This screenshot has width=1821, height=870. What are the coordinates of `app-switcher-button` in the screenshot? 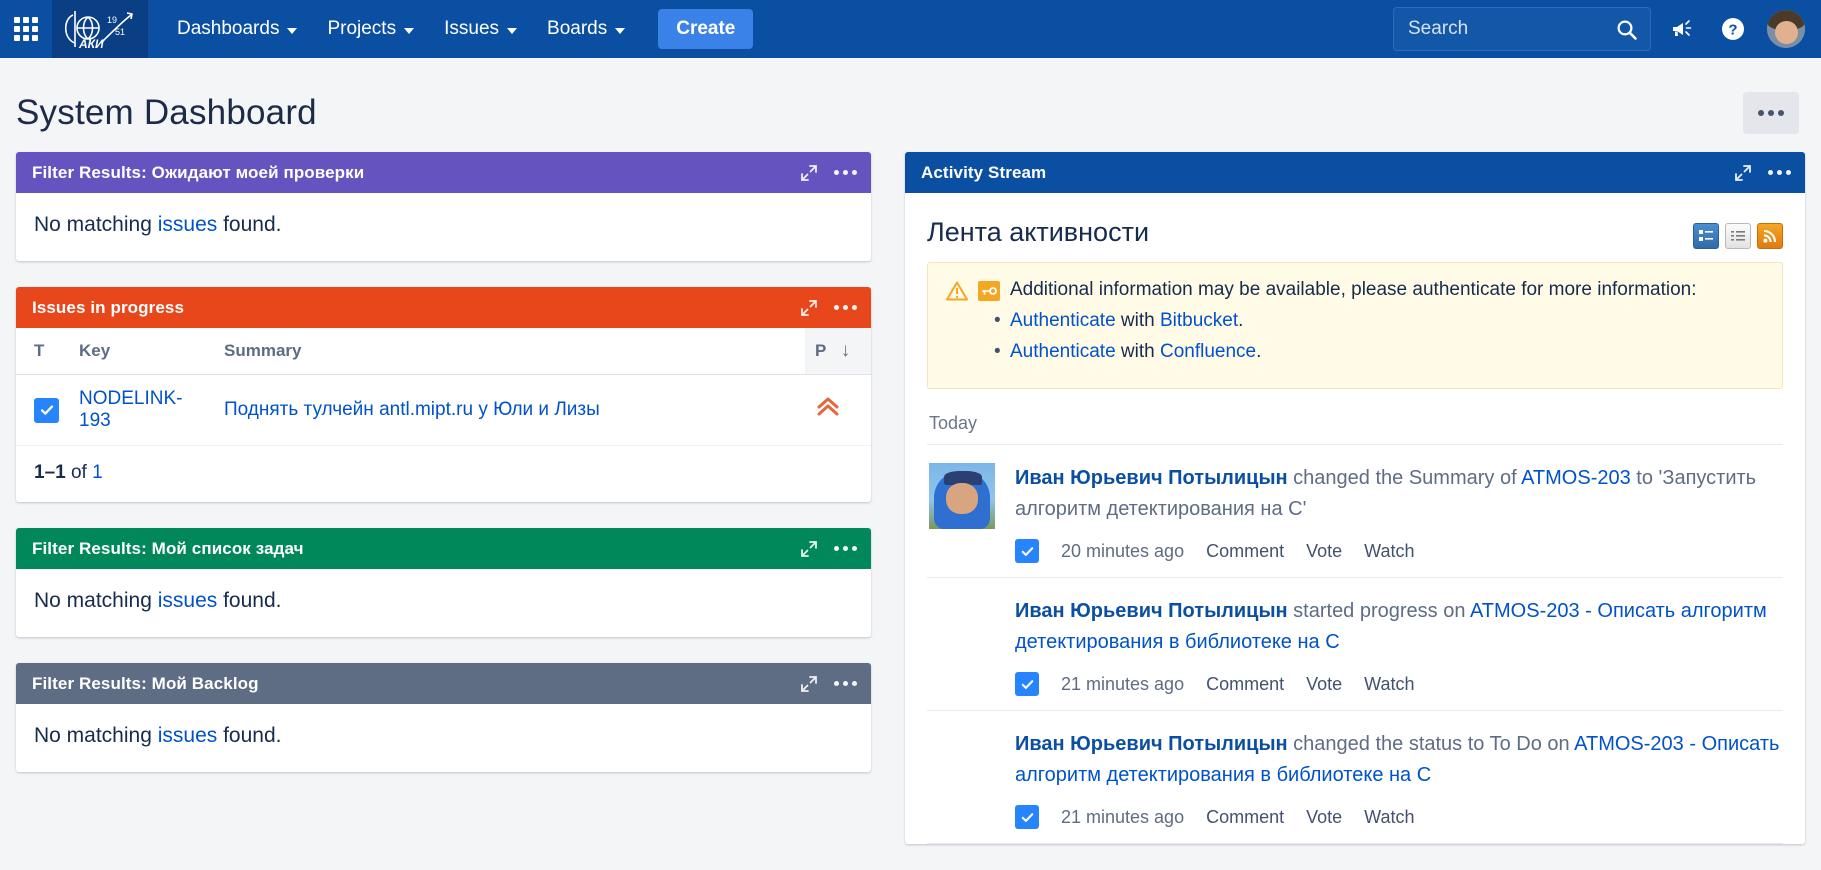 It's located at (26, 29).